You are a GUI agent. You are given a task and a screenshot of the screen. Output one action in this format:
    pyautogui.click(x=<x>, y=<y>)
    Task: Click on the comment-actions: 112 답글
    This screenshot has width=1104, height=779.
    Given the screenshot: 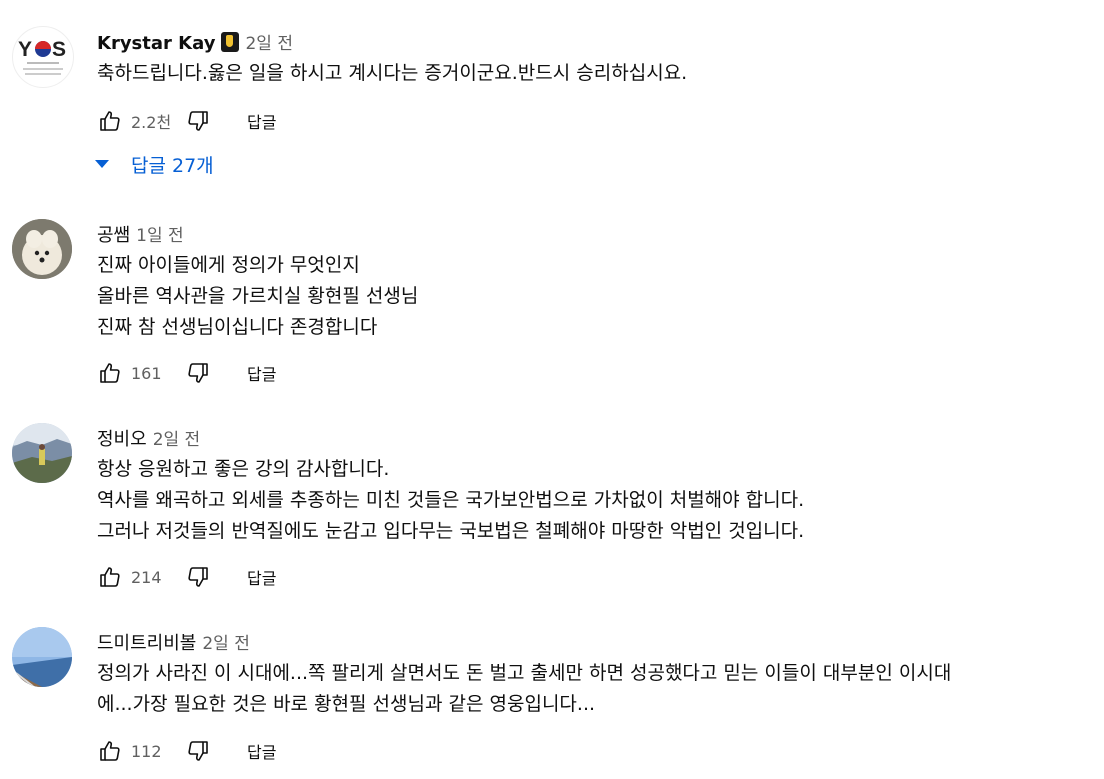 What is the action you would take?
    pyautogui.click(x=186, y=751)
    